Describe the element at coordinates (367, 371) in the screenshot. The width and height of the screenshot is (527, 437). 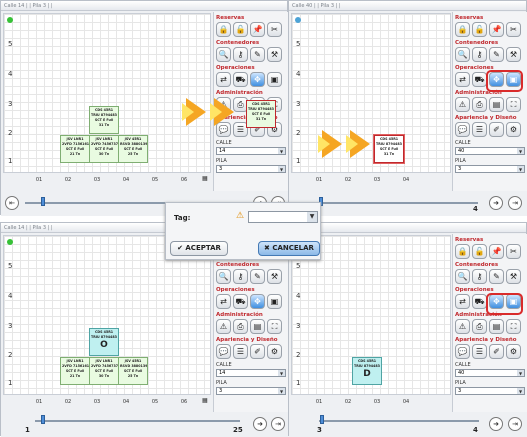
I see `container-block: CDS 45R1 TRIU 8794483 D` at that location.